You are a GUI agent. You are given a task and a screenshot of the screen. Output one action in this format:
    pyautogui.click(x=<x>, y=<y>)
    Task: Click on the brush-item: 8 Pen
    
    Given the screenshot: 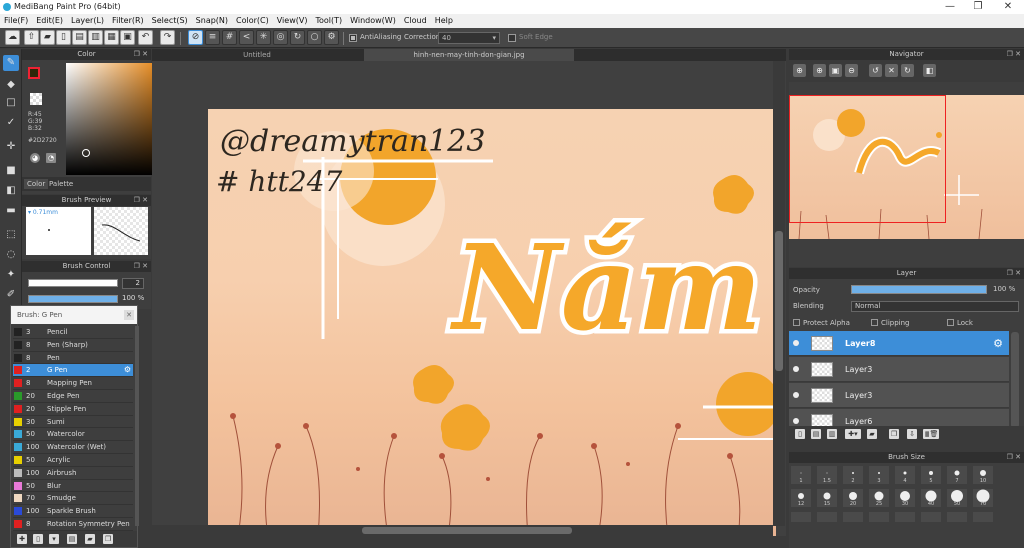 What is the action you would take?
    pyautogui.click(x=73, y=358)
    